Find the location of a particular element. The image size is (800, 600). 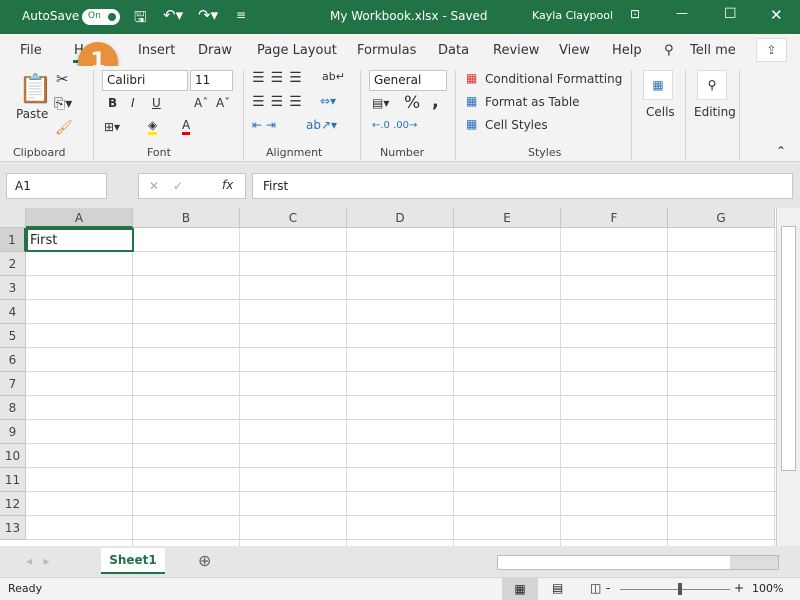

close-icon: ✕ is located at coordinates (776, 15).